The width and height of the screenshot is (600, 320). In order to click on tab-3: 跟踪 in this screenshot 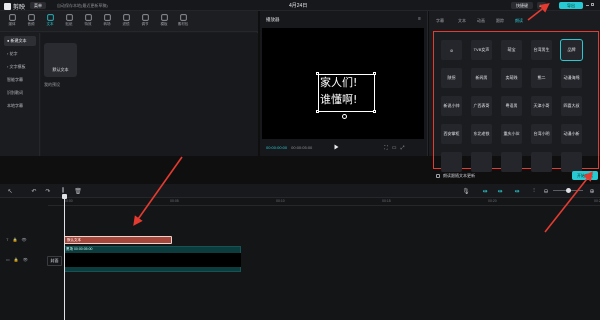, I will do `click(500, 21)`.